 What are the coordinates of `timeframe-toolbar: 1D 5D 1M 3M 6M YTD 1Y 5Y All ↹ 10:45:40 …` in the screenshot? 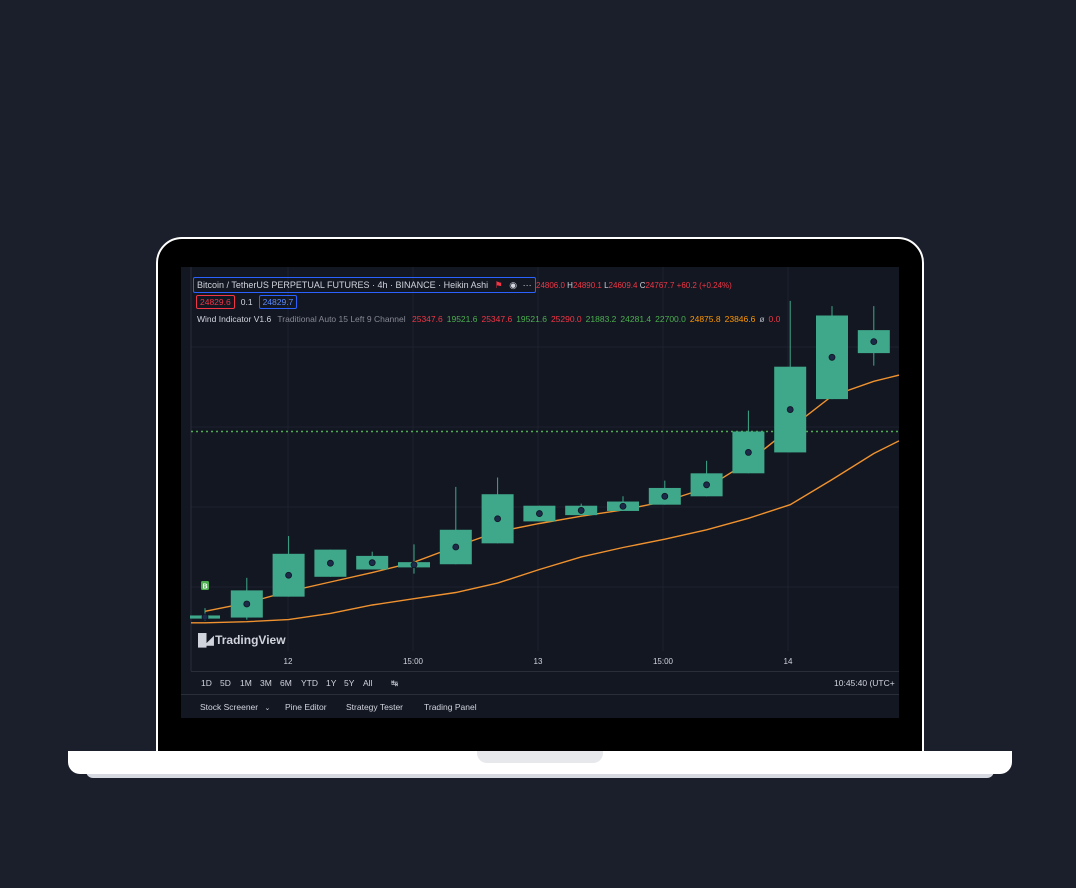 It's located at (545, 681).